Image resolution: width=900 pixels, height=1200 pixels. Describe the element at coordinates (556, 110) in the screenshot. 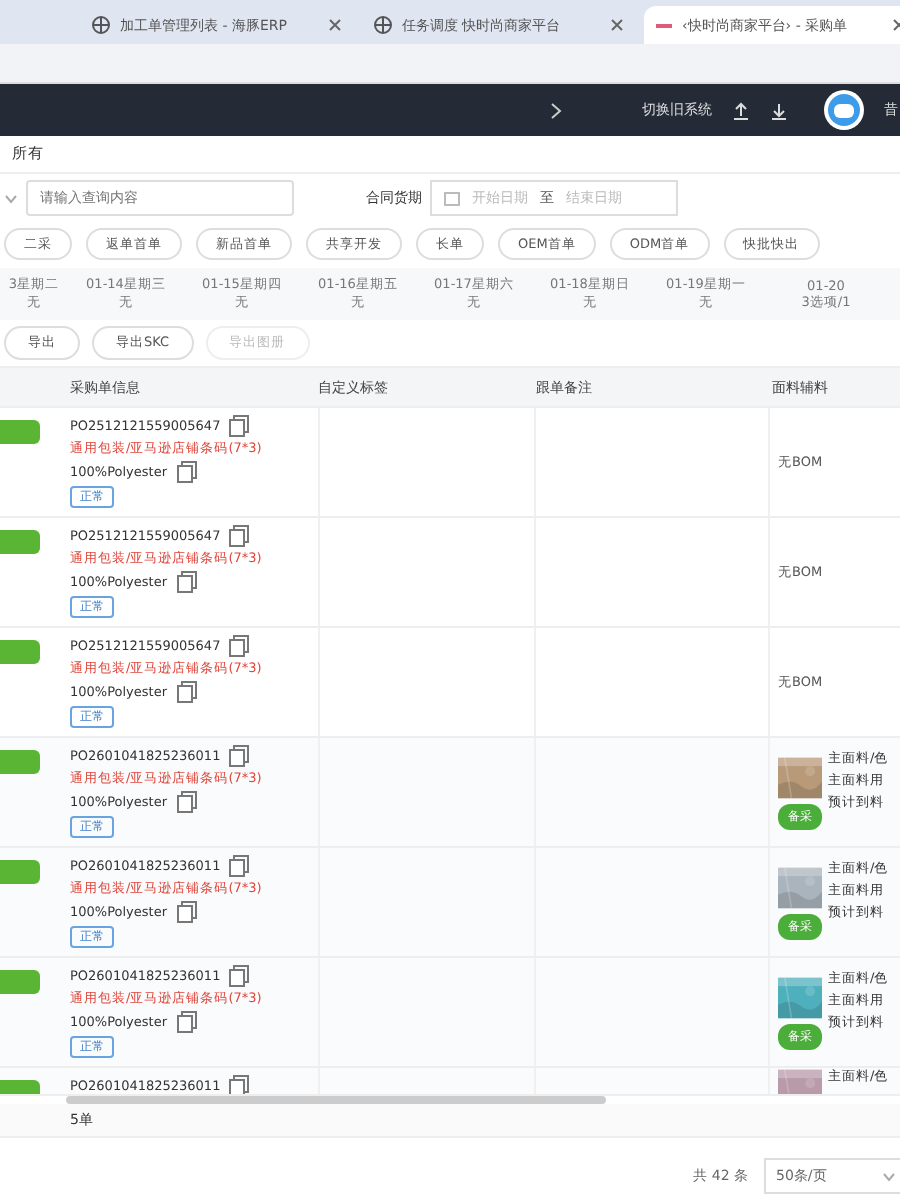

I see `chevron-right-icon` at that location.